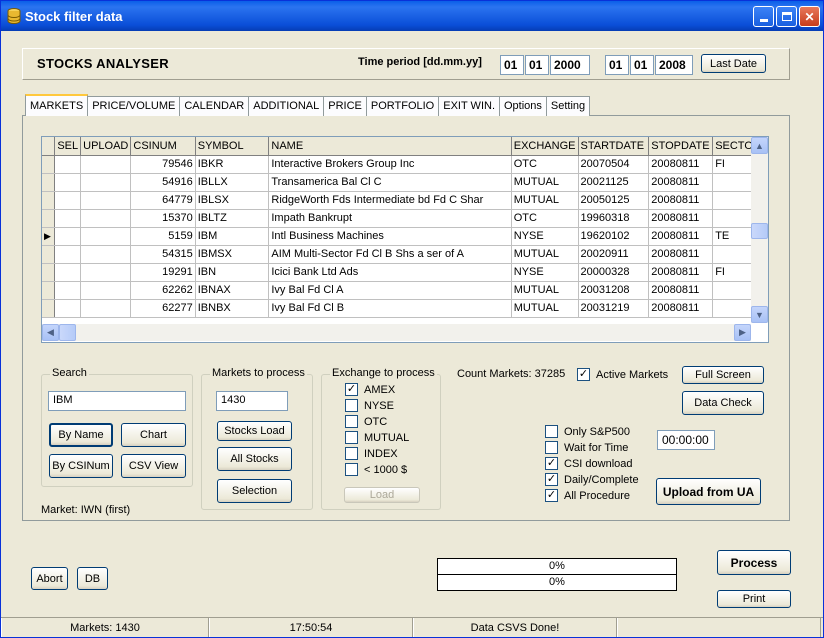  I want to click on from-year-field: 2000, so click(570, 65).